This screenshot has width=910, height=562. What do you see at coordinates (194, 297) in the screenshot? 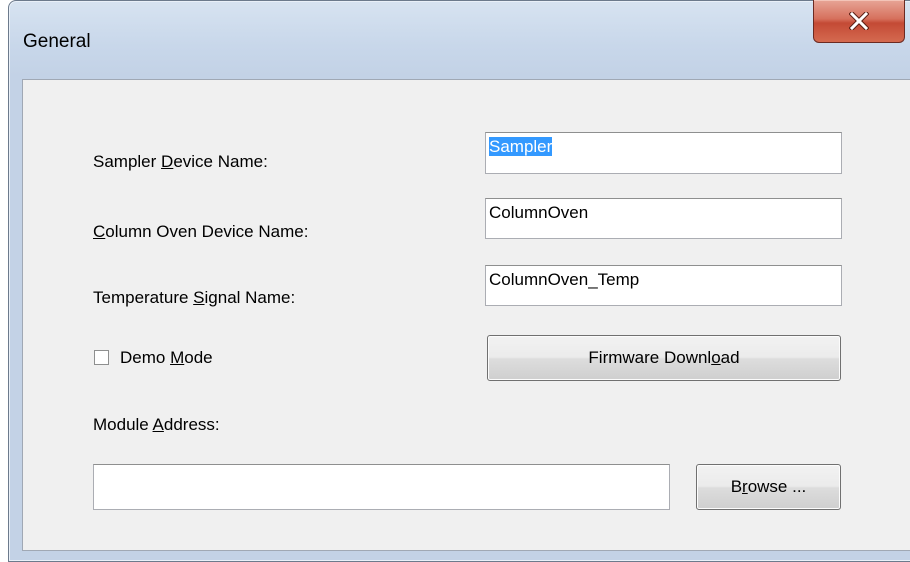
I see `temperature-signal-name-label: Temperature Signal Name:` at bounding box center [194, 297].